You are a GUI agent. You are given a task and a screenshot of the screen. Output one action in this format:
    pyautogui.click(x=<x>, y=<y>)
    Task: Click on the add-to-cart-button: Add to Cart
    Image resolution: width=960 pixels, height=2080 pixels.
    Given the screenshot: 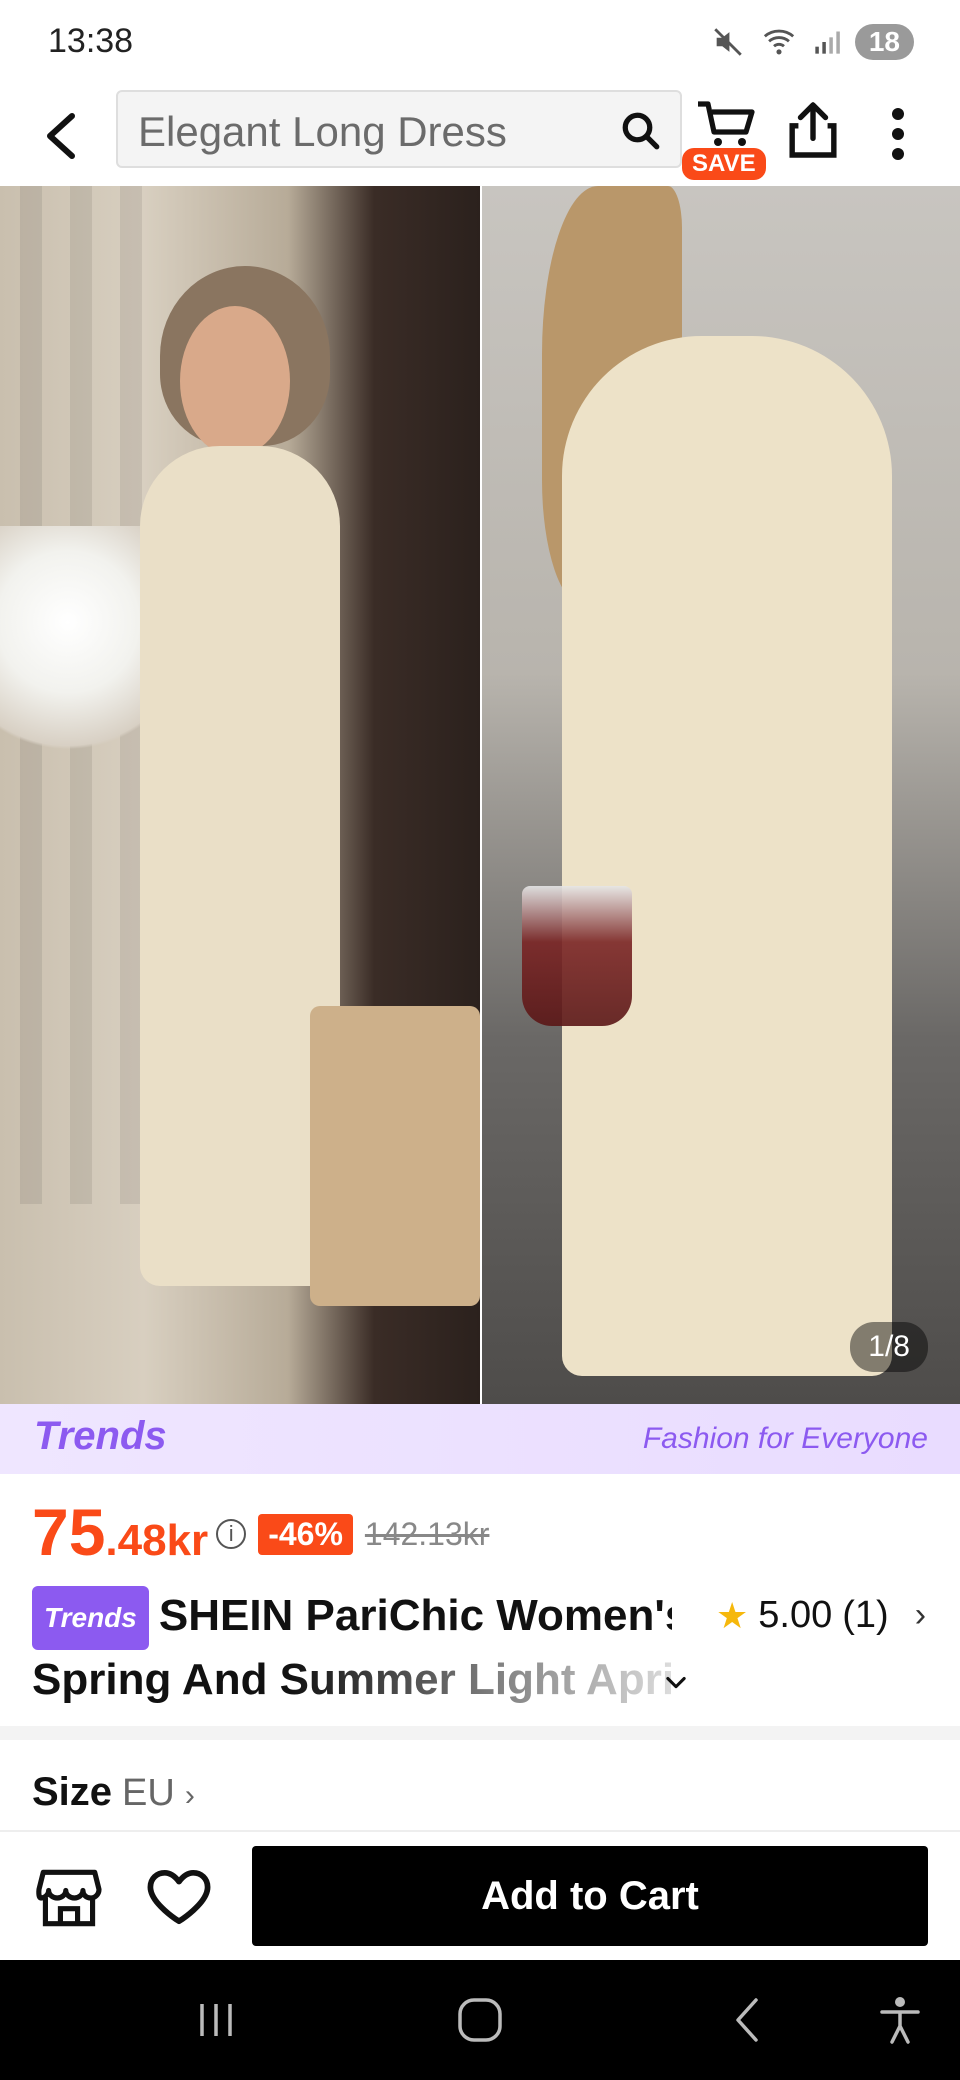 What is the action you would take?
    pyautogui.click(x=590, y=1896)
    